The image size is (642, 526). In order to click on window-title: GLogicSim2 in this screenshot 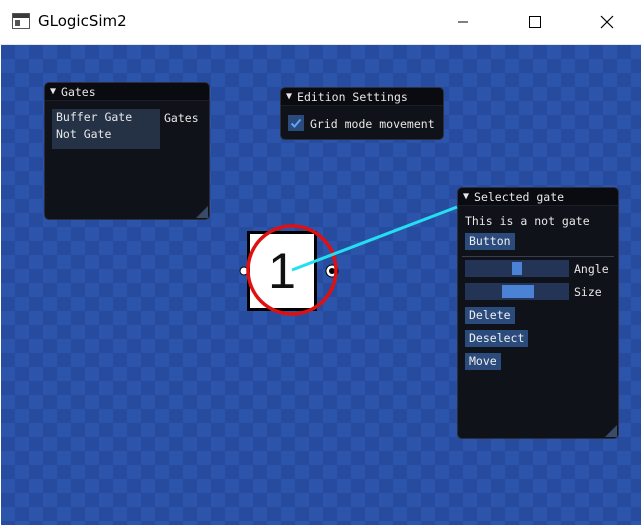, I will do `click(82, 21)`.